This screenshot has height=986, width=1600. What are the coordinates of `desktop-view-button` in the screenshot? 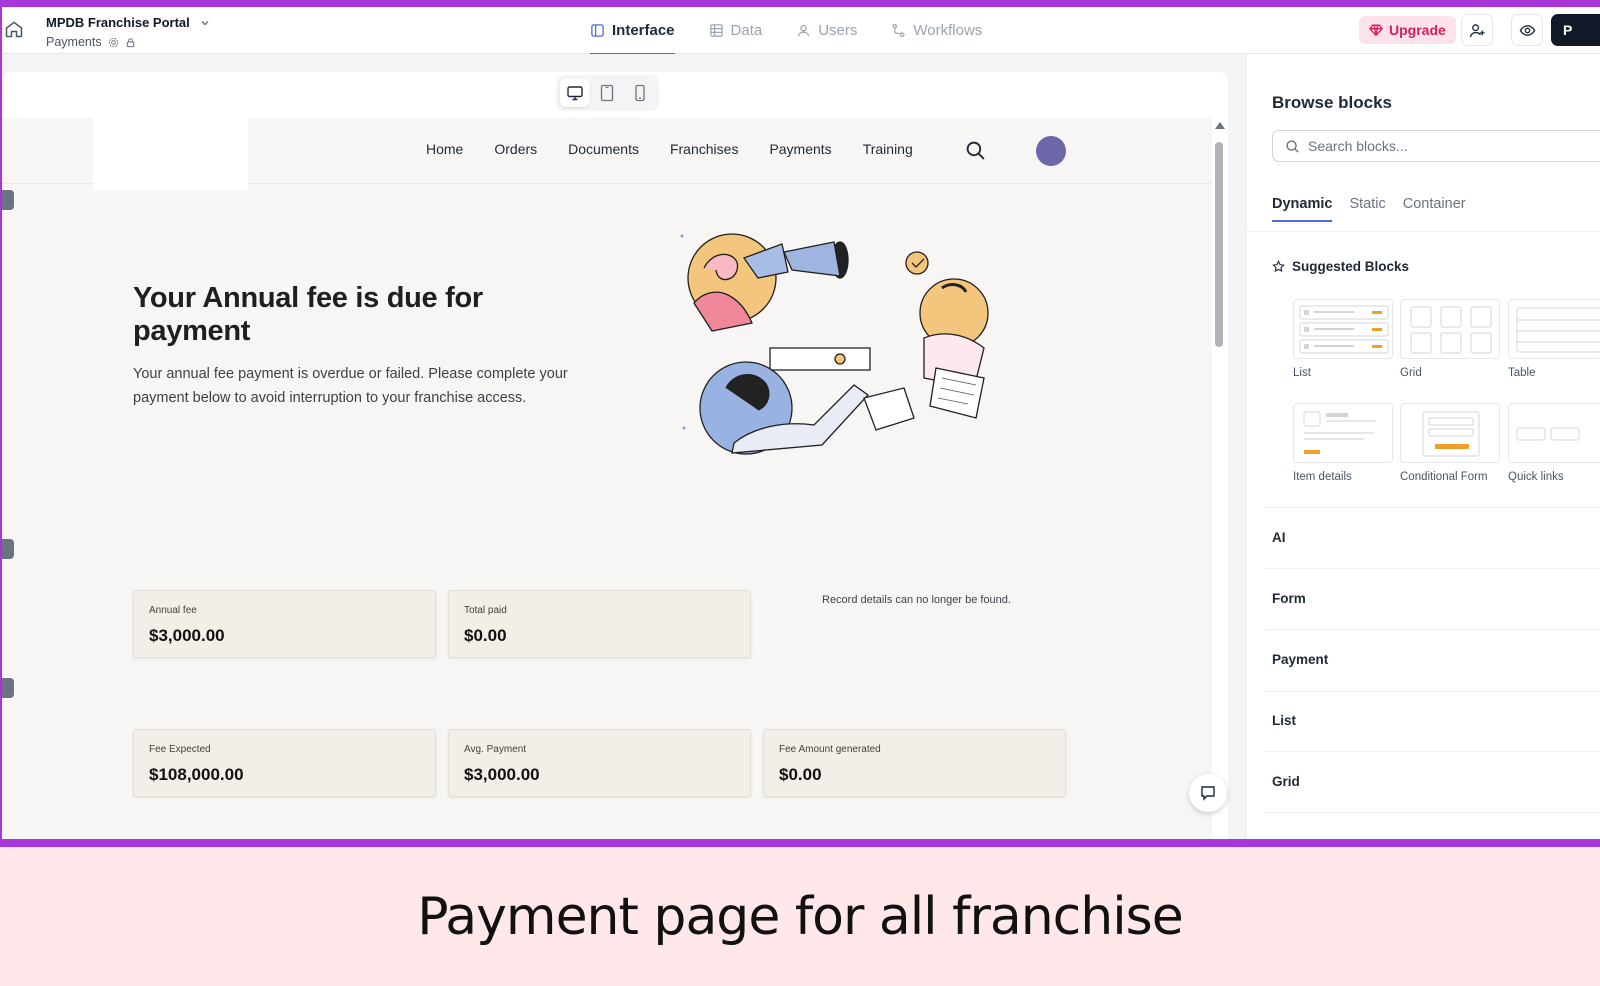 It's located at (575, 93).